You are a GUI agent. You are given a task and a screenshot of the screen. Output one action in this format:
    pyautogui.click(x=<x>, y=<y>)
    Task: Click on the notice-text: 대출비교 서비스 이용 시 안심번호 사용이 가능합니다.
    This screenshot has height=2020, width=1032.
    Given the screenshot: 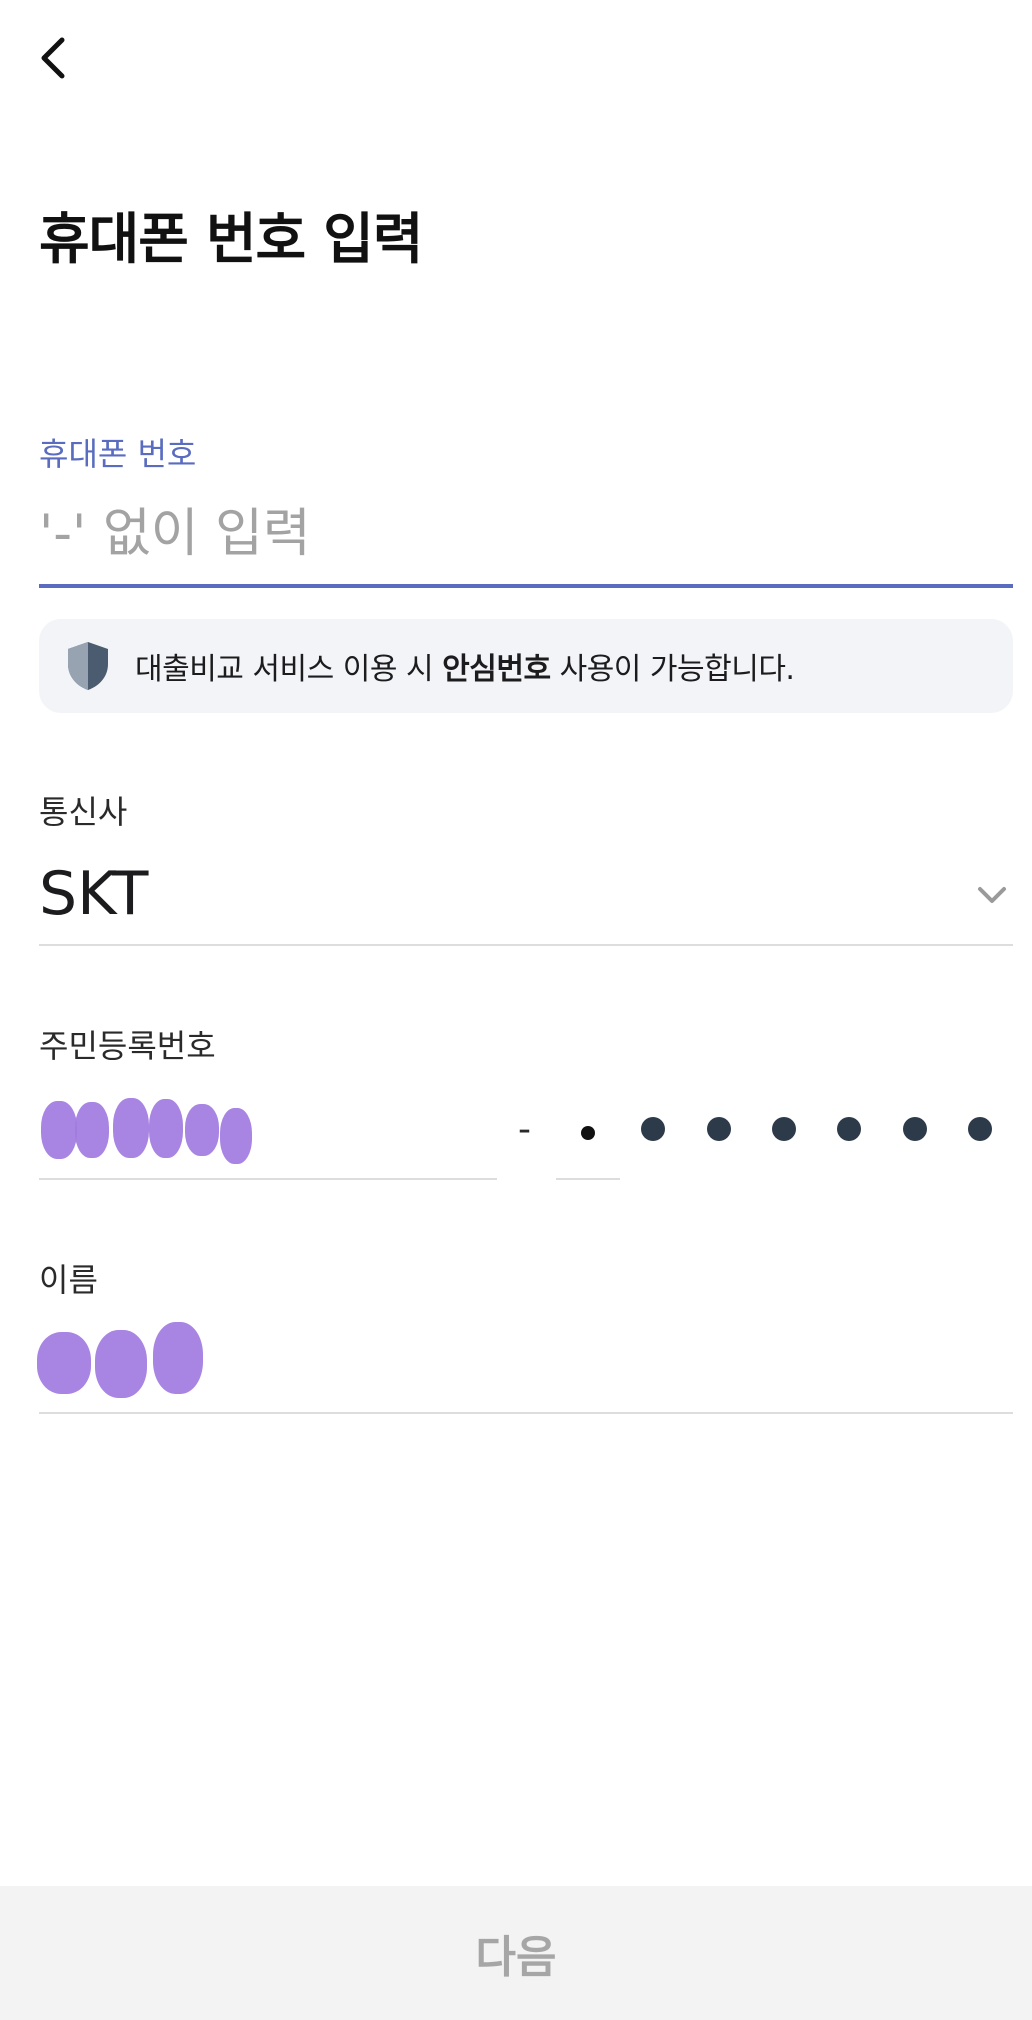 What is the action you would take?
    pyautogui.click(x=465, y=669)
    